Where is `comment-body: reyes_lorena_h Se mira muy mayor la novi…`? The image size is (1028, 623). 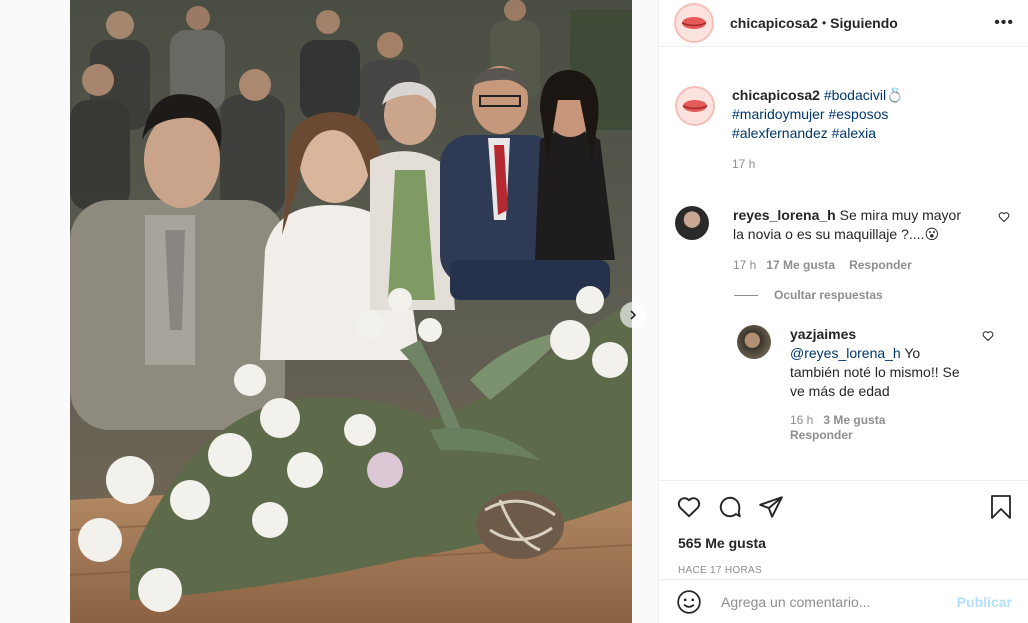 comment-body: reyes_lorena_h Se mira muy mayor la novi… is located at coordinates (848, 240).